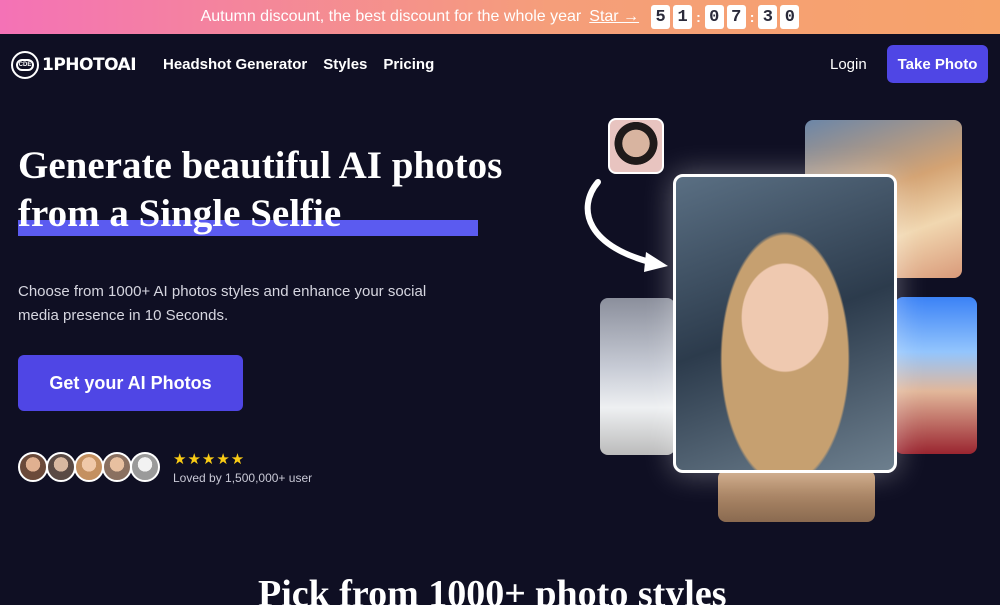  Describe the element at coordinates (637, 376) in the screenshot. I see `sample-photo-left` at that location.